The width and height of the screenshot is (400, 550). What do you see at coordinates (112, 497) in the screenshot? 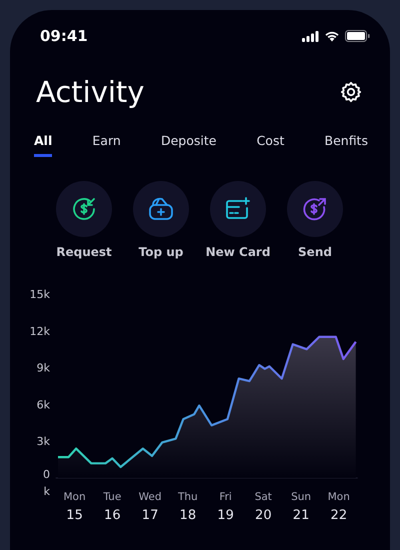
I see `day-label: Tue` at bounding box center [112, 497].